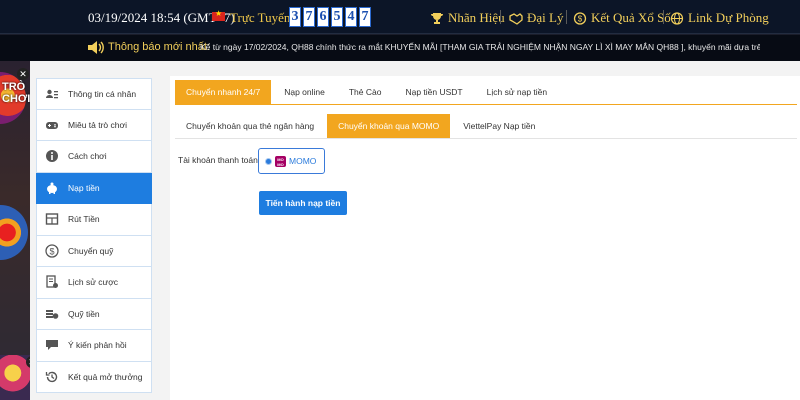 The width and height of the screenshot is (800, 400). Describe the element at coordinates (52, 156) in the screenshot. I see `info-icon` at that location.